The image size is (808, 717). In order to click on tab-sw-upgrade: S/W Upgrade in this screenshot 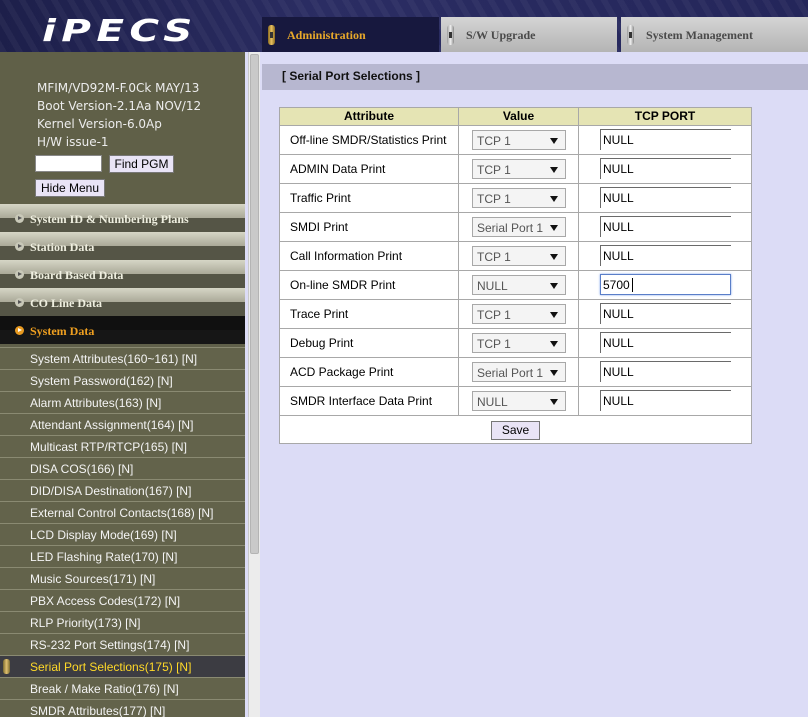, I will do `click(529, 34)`.